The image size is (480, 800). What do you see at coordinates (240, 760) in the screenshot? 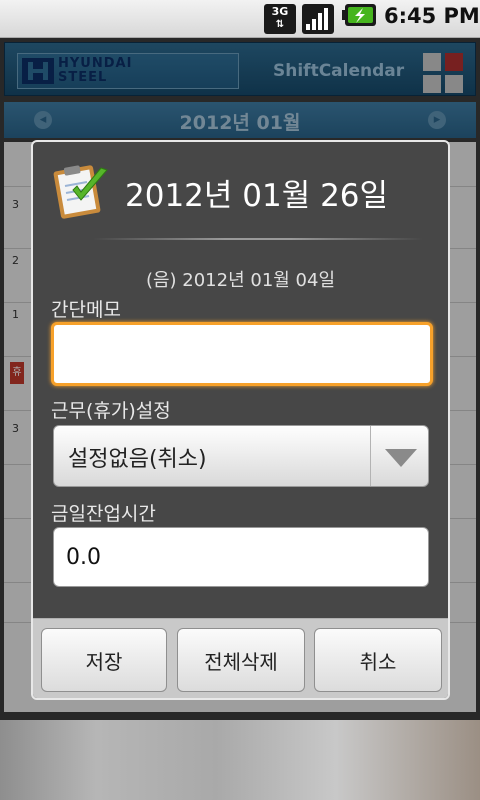
I see `bottom-blurred-area` at bounding box center [240, 760].